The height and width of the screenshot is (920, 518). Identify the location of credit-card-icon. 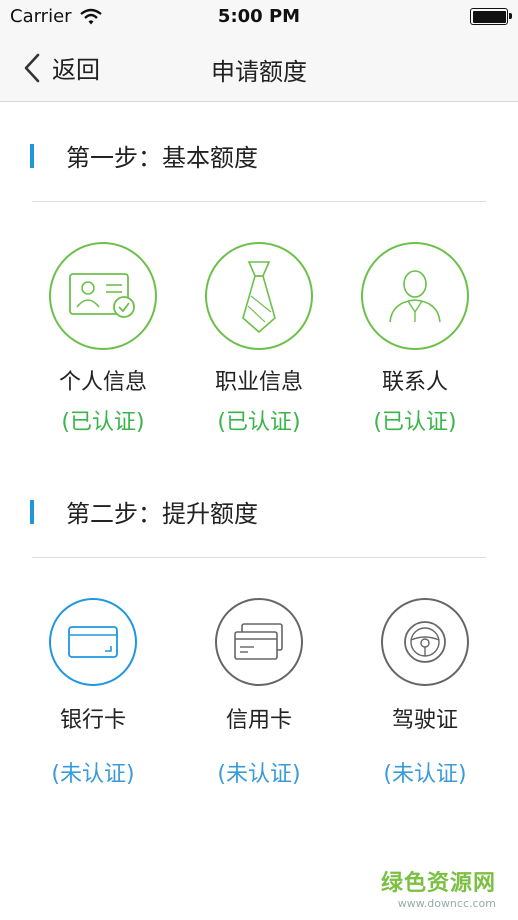
(258, 641).